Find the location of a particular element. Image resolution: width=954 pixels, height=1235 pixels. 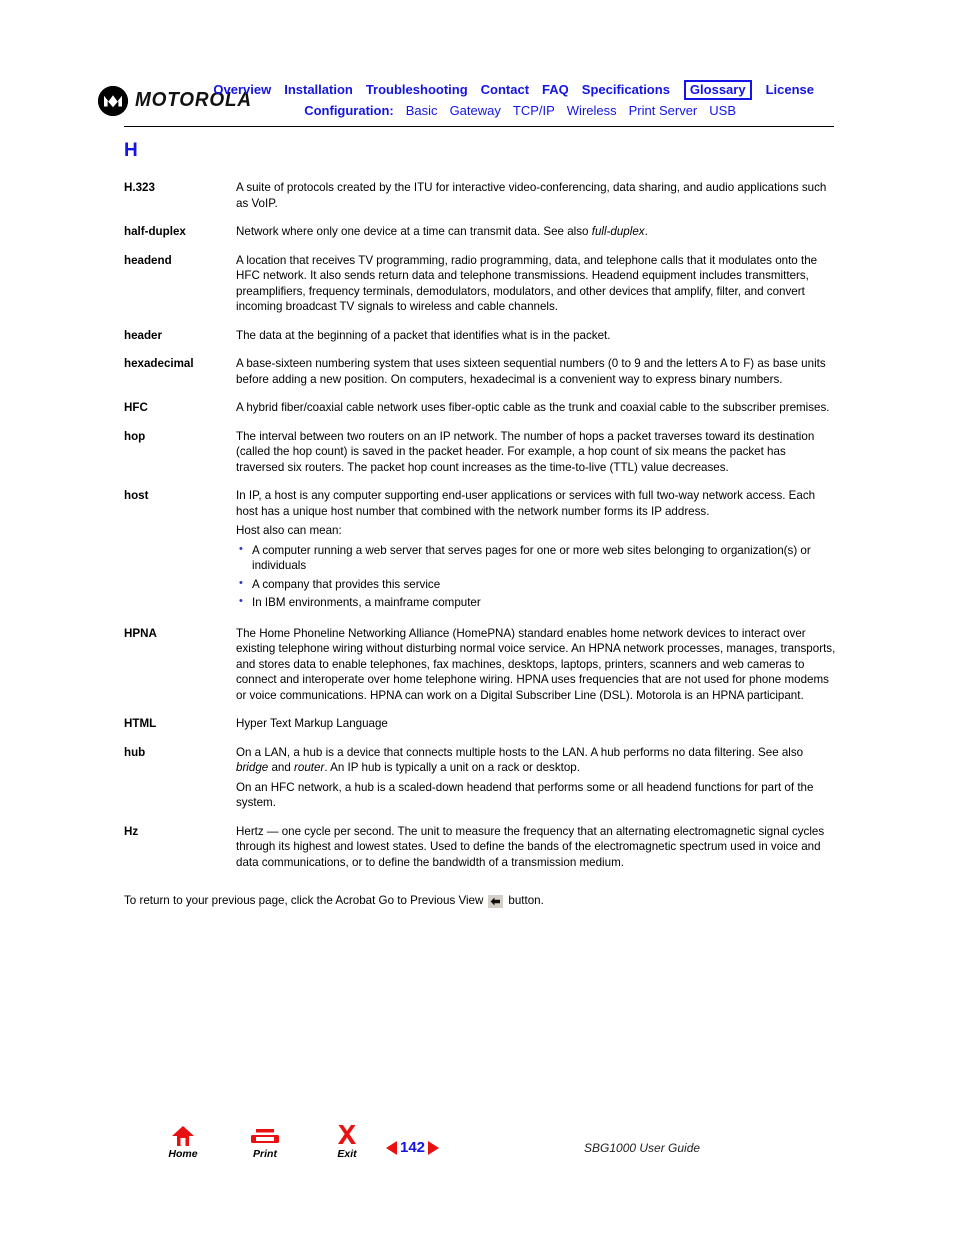

glossary-term: HPNA is located at coordinates (140, 633).